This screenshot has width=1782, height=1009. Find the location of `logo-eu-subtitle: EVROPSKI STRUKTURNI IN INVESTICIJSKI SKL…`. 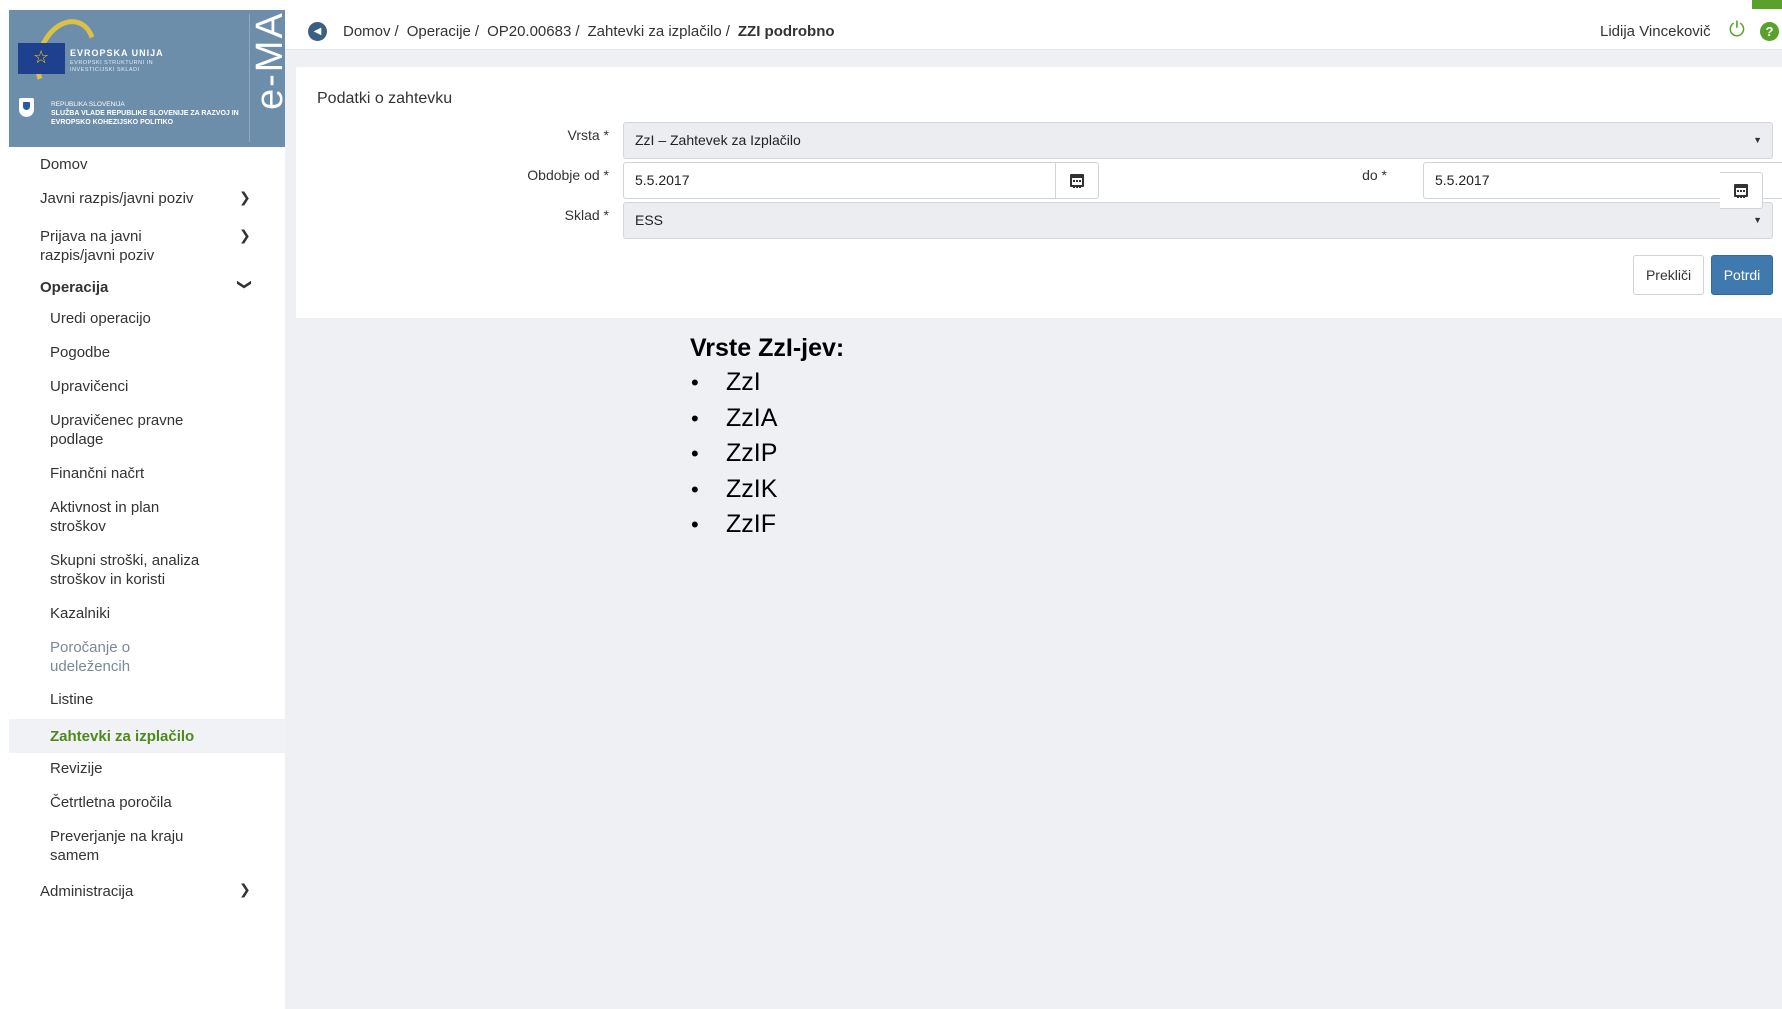

logo-eu-subtitle: EVROPSKI STRUKTURNI IN INVESTICIJSKI SKL… is located at coordinates (112, 66).